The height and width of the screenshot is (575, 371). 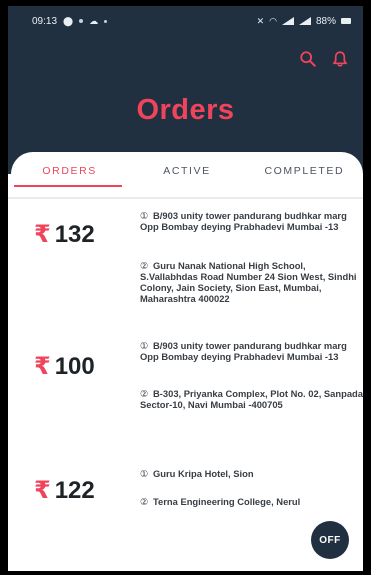 What do you see at coordinates (308, 59) in the screenshot?
I see `search-icon` at bounding box center [308, 59].